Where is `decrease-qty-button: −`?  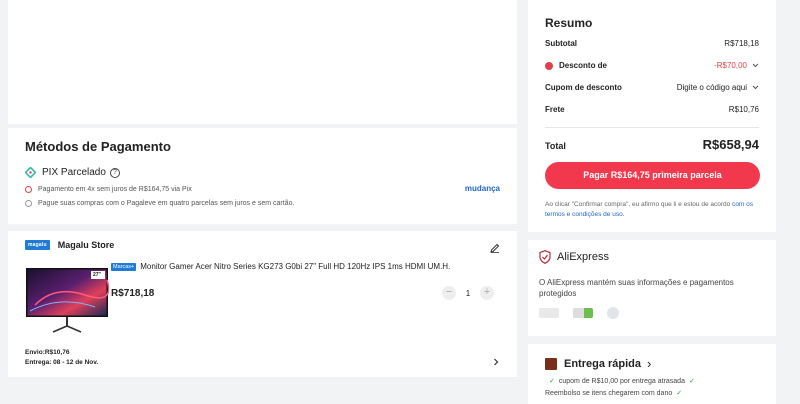 decrease-qty-button: − is located at coordinates (449, 293).